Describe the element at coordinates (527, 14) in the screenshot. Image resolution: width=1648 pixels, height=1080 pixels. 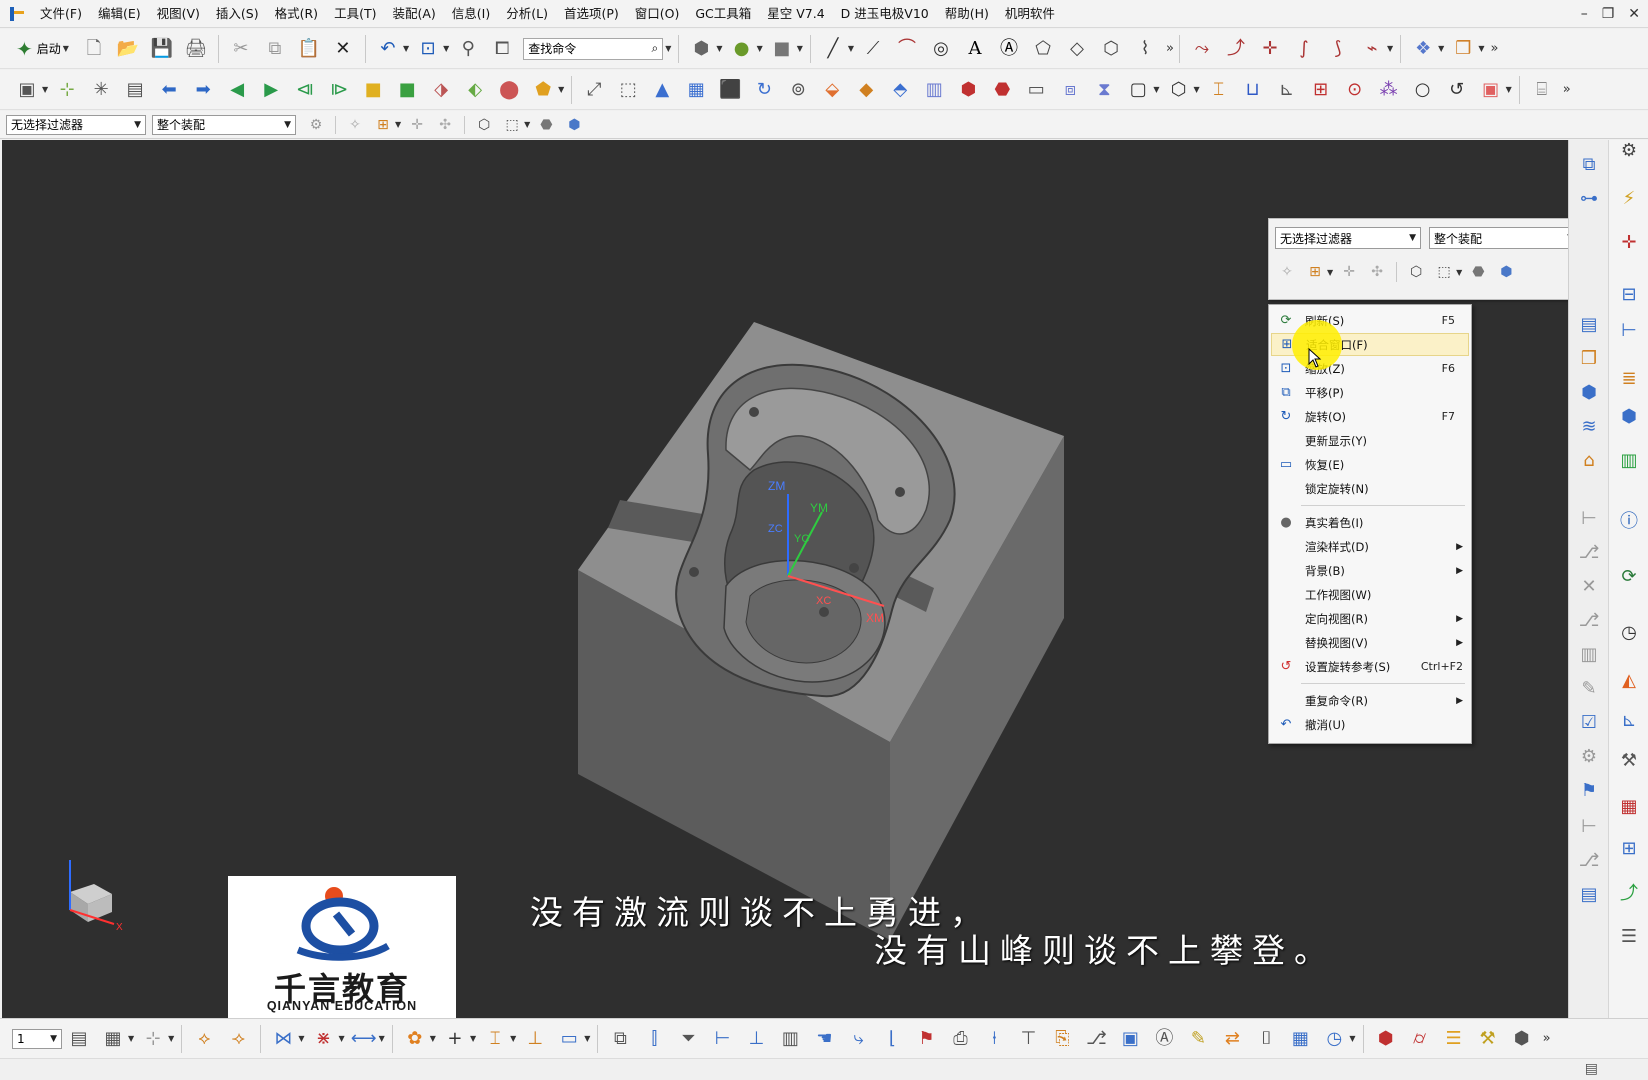
I see `menu-analysis: 分析(L)` at that location.